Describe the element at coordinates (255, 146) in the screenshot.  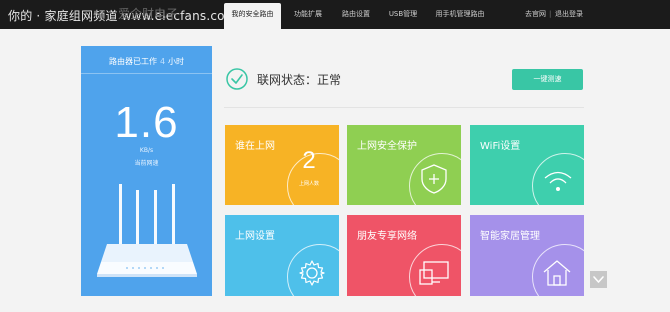
I see `tile-title: 谁在上网` at that location.